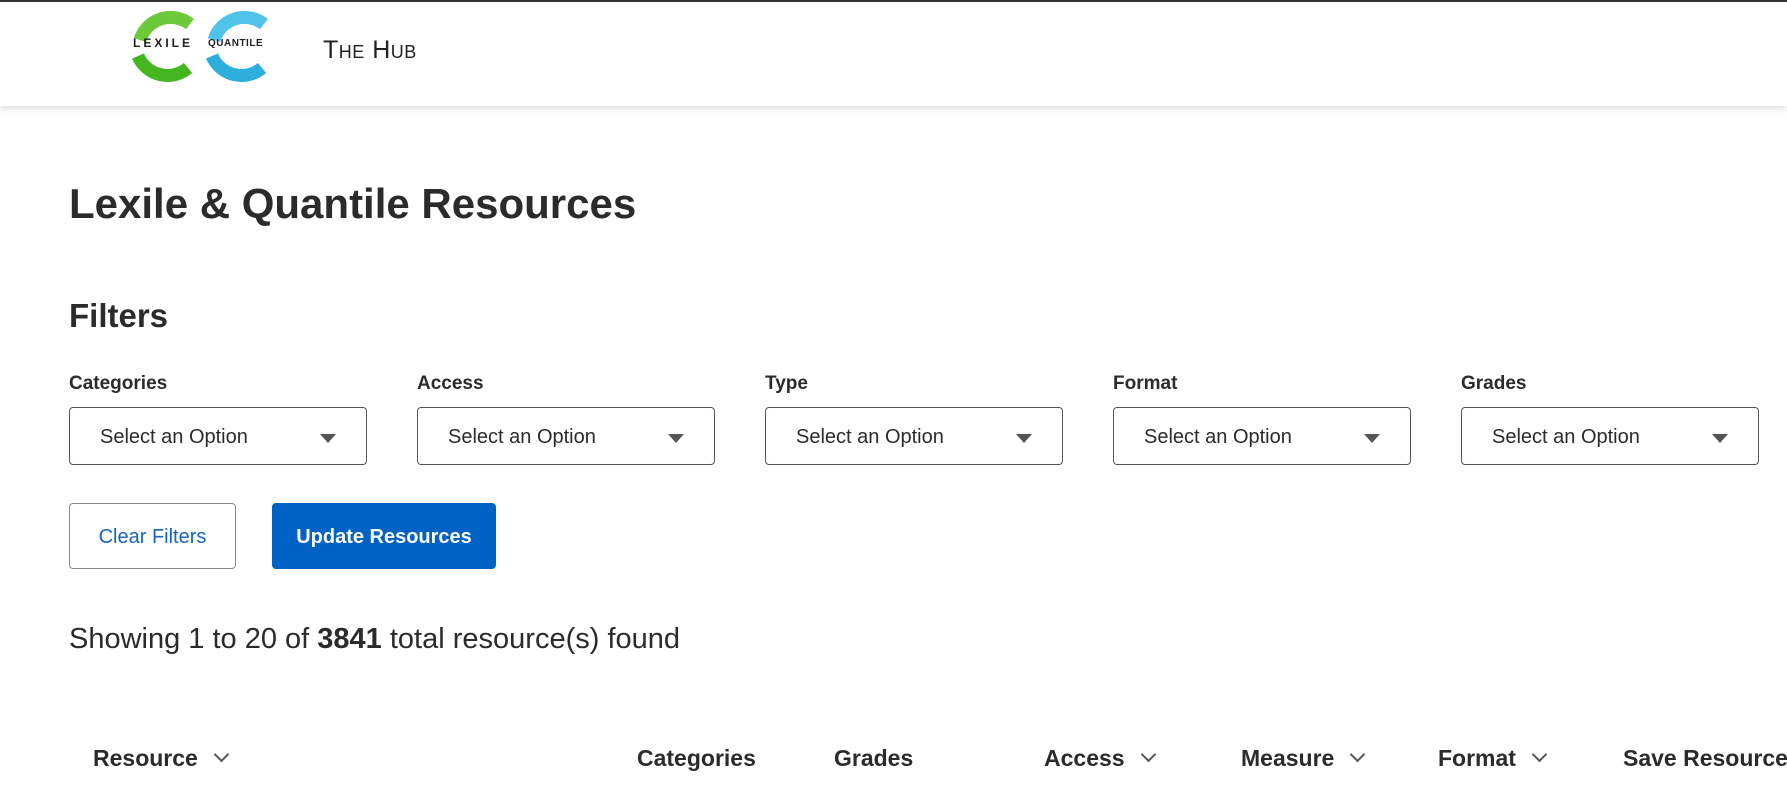 The image size is (1787, 802). I want to click on filter-label: Type, so click(786, 383).